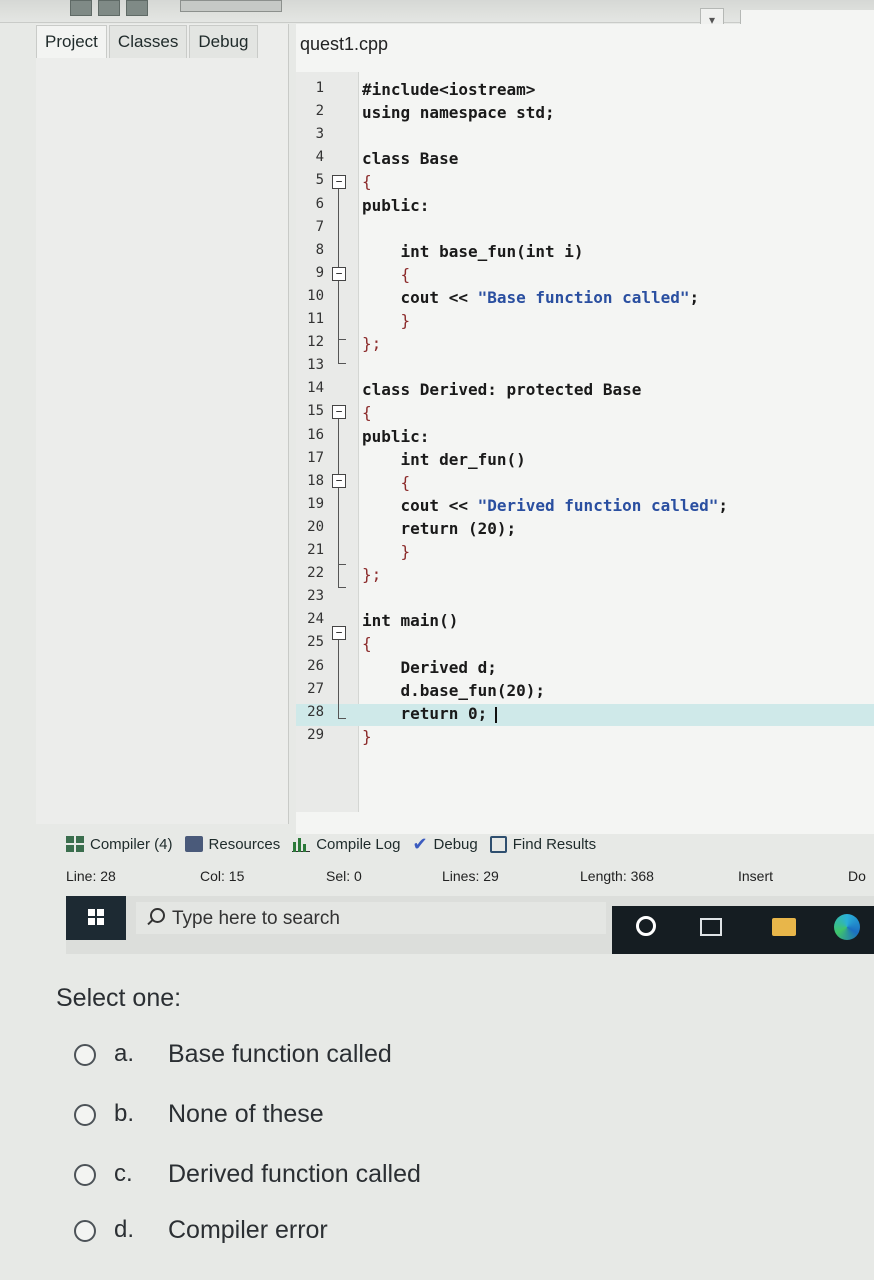 The height and width of the screenshot is (1280, 874). Describe the element at coordinates (374, 1116) in the screenshot. I see `answer-option-b: b. None of these` at that location.